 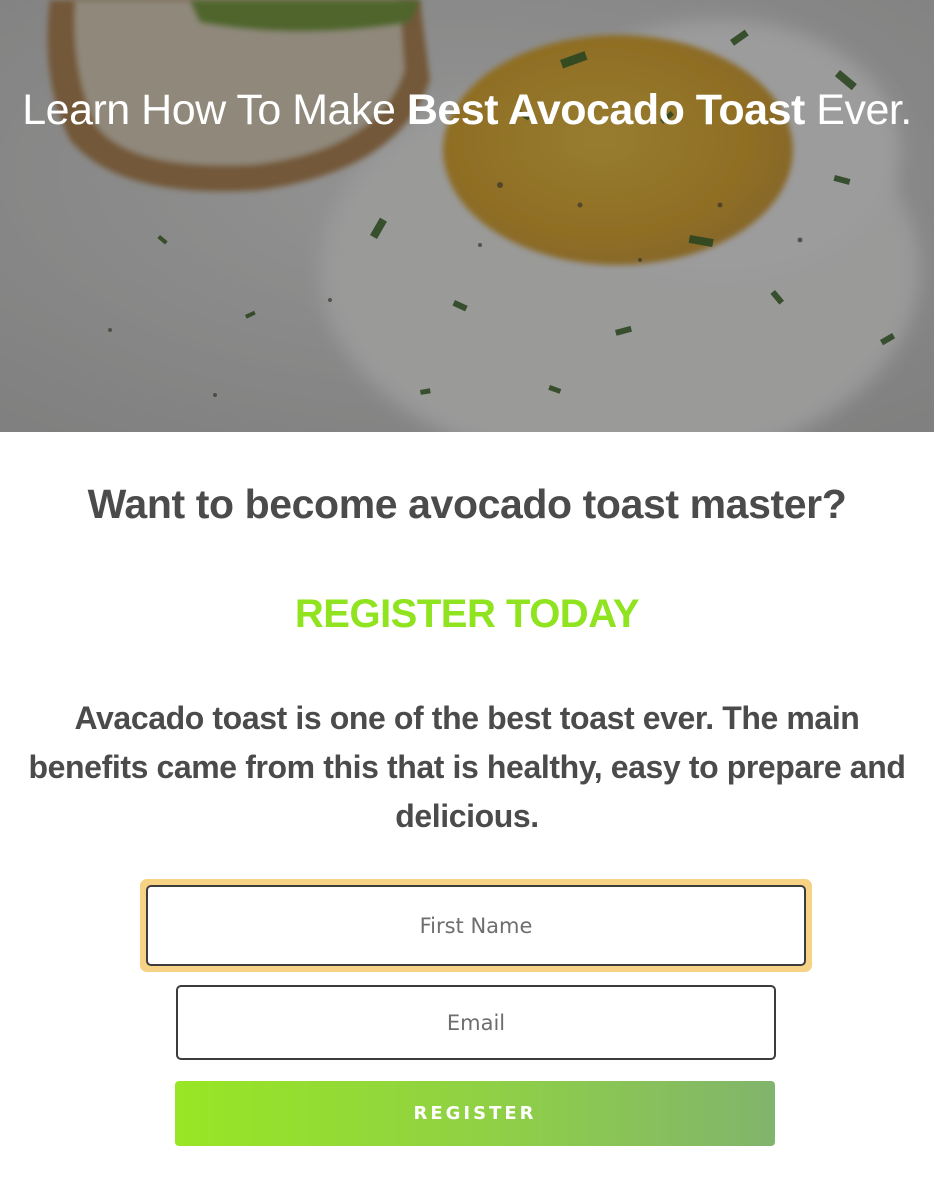 I want to click on first-name-field: First Name, so click(x=476, y=925).